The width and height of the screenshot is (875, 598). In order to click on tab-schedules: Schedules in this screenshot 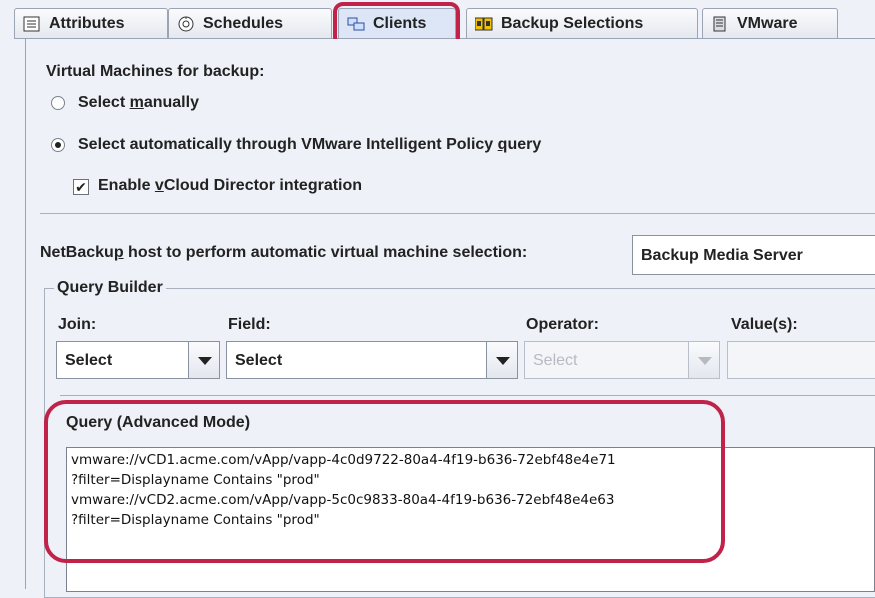, I will do `click(250, 23)`.